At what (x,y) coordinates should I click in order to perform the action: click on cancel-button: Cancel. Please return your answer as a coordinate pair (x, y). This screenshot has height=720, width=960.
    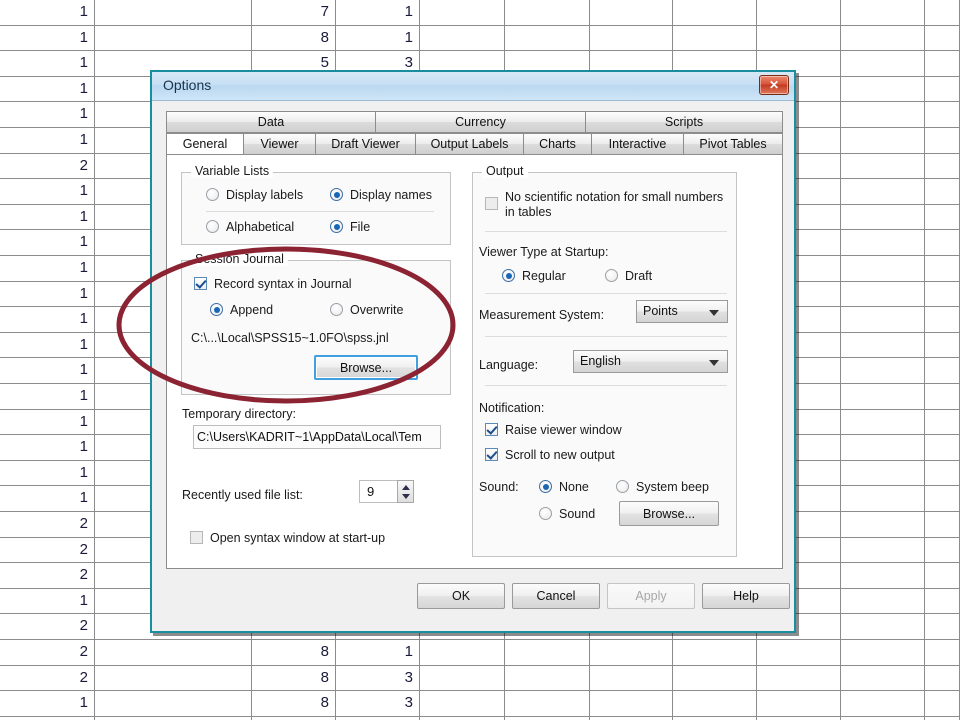
    Looking at the image, I should click on (556, 596).